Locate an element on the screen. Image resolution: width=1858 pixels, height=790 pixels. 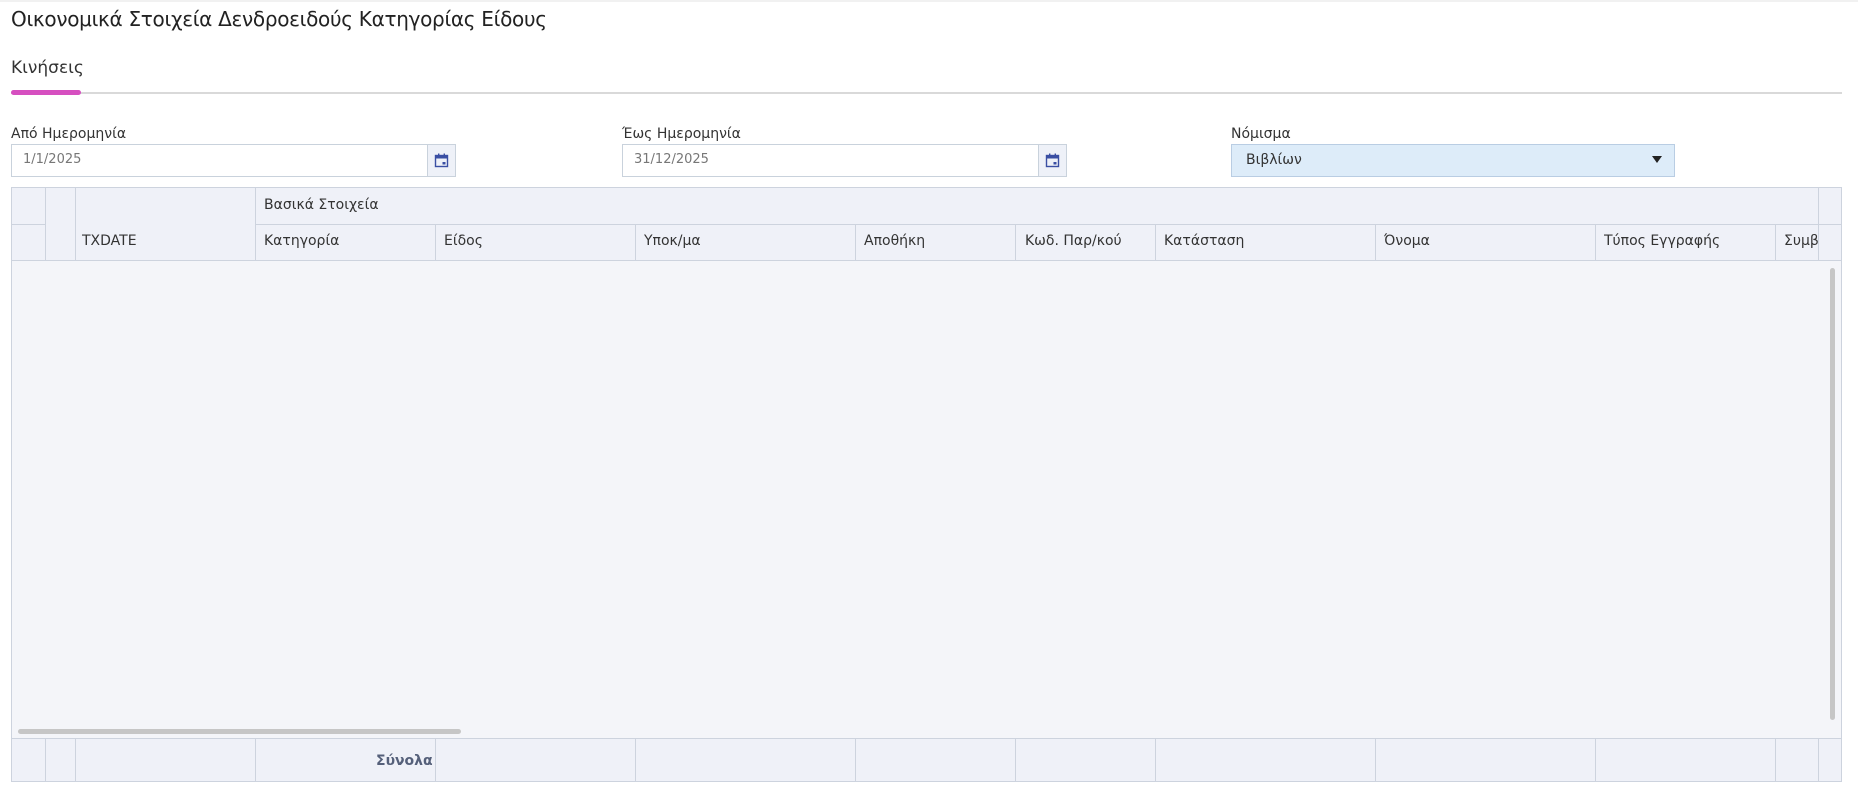
grid-footer: Σύνολα is located at coordinates (926, 759).